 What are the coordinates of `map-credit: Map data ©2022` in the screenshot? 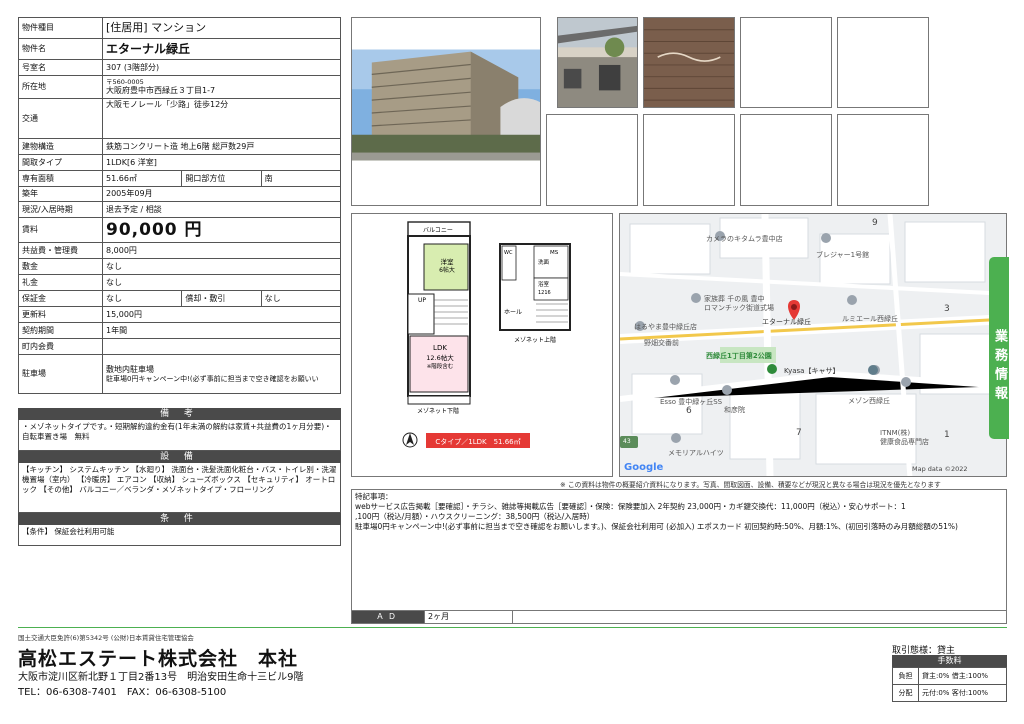 It's located at (940, 469).